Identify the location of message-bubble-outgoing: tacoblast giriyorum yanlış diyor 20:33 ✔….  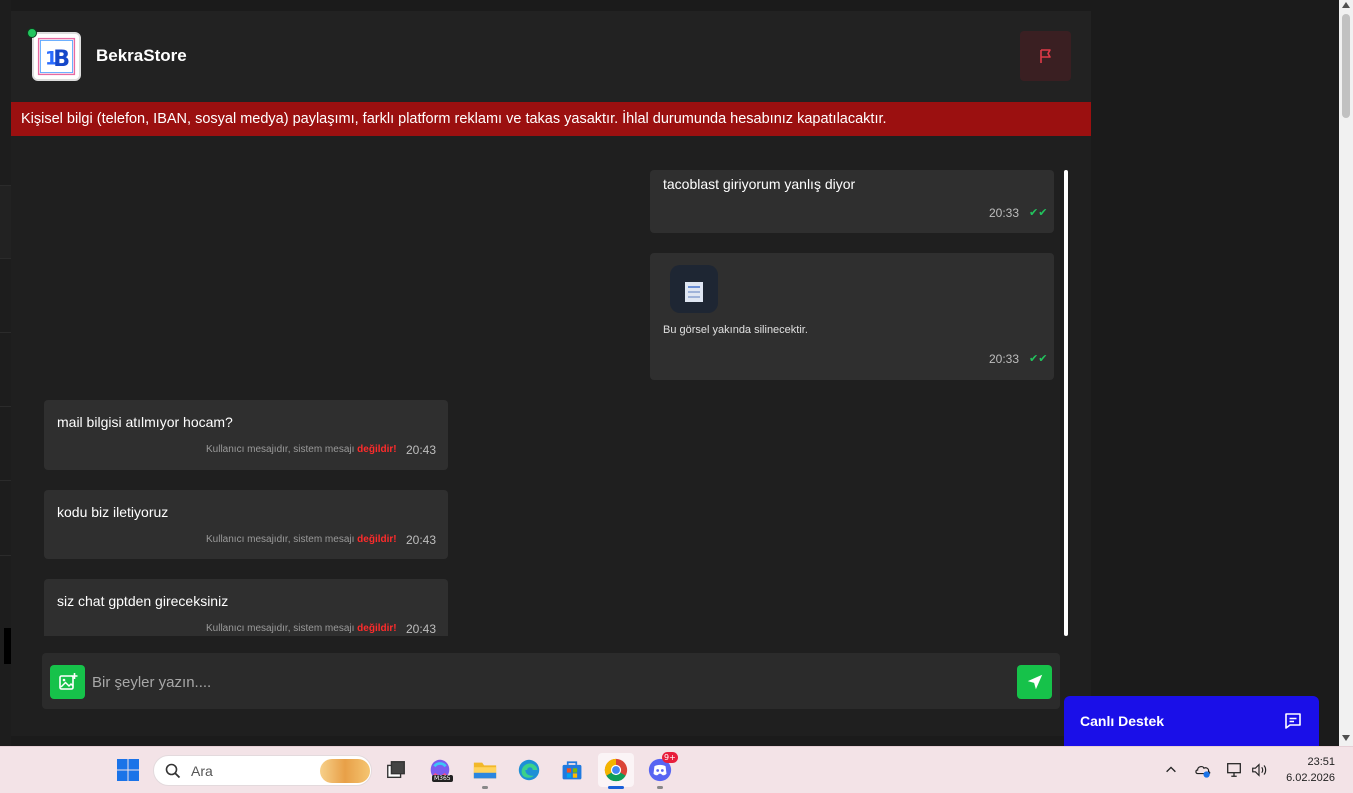
(852, 201).